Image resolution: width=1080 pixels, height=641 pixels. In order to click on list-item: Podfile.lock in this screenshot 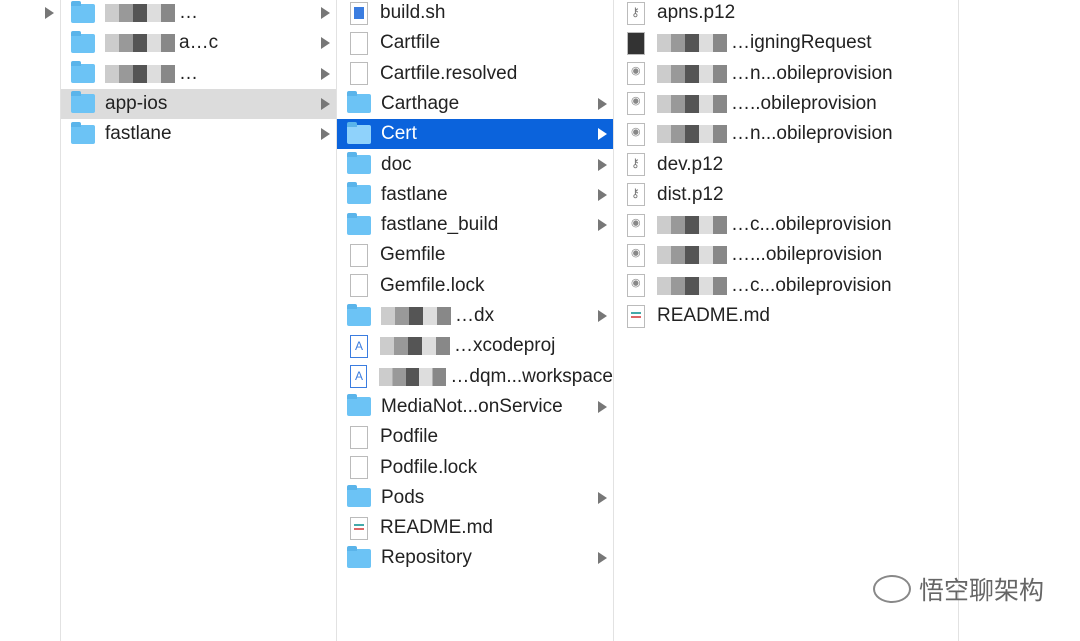, I will do `click(475, 468)`.